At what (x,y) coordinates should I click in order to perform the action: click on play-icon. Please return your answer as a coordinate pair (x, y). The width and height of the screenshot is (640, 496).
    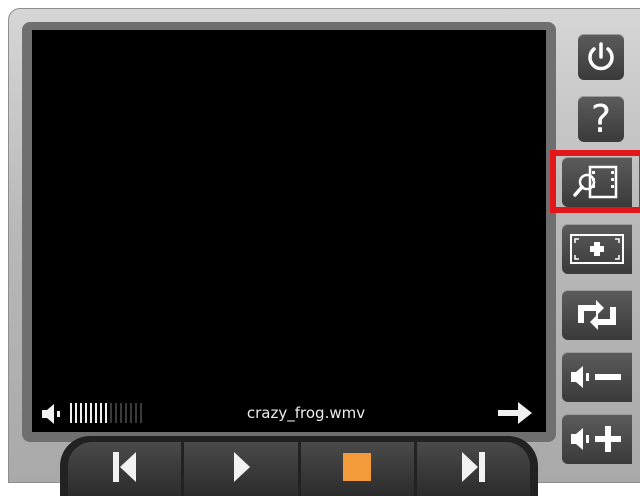
    Looking at the image, I should click on (241, 467).